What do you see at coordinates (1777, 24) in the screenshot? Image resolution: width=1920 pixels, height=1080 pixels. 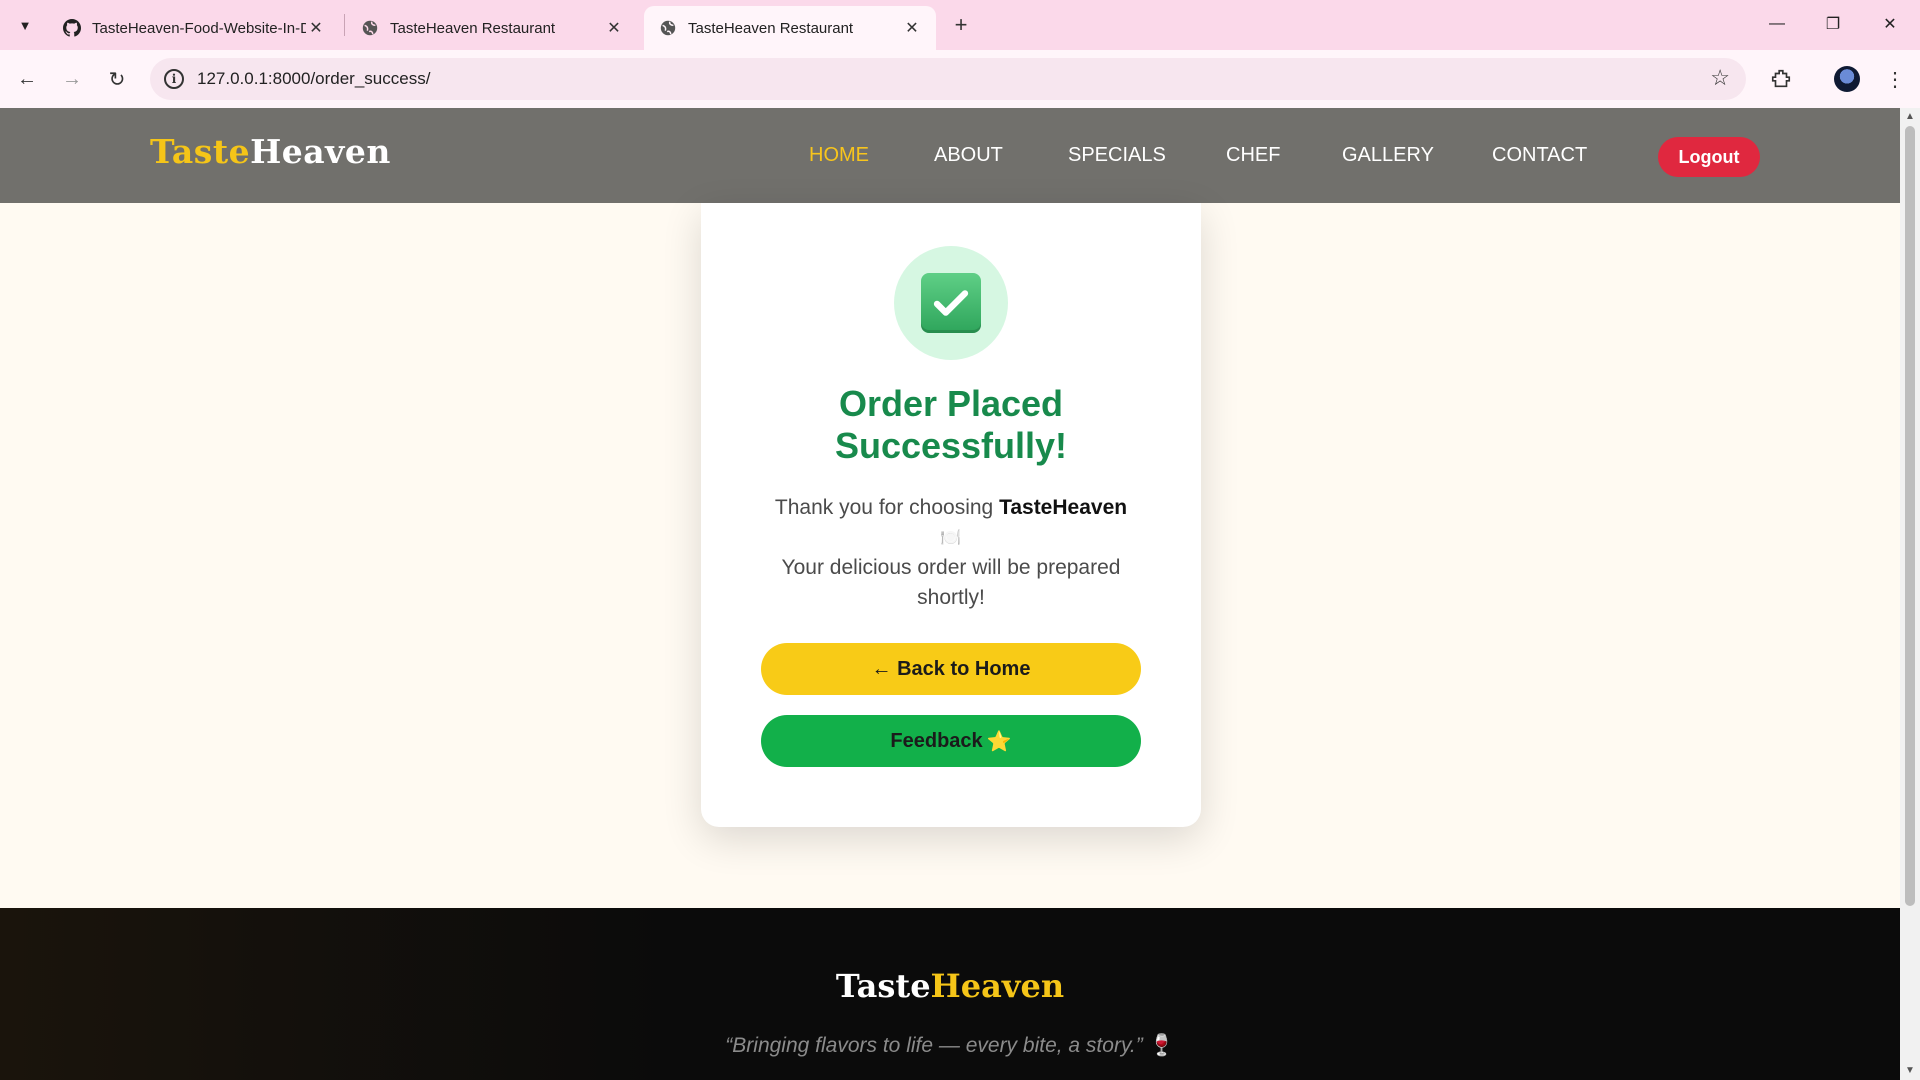 I see `minimize-icon: —` at bounding box center [1777, 24].